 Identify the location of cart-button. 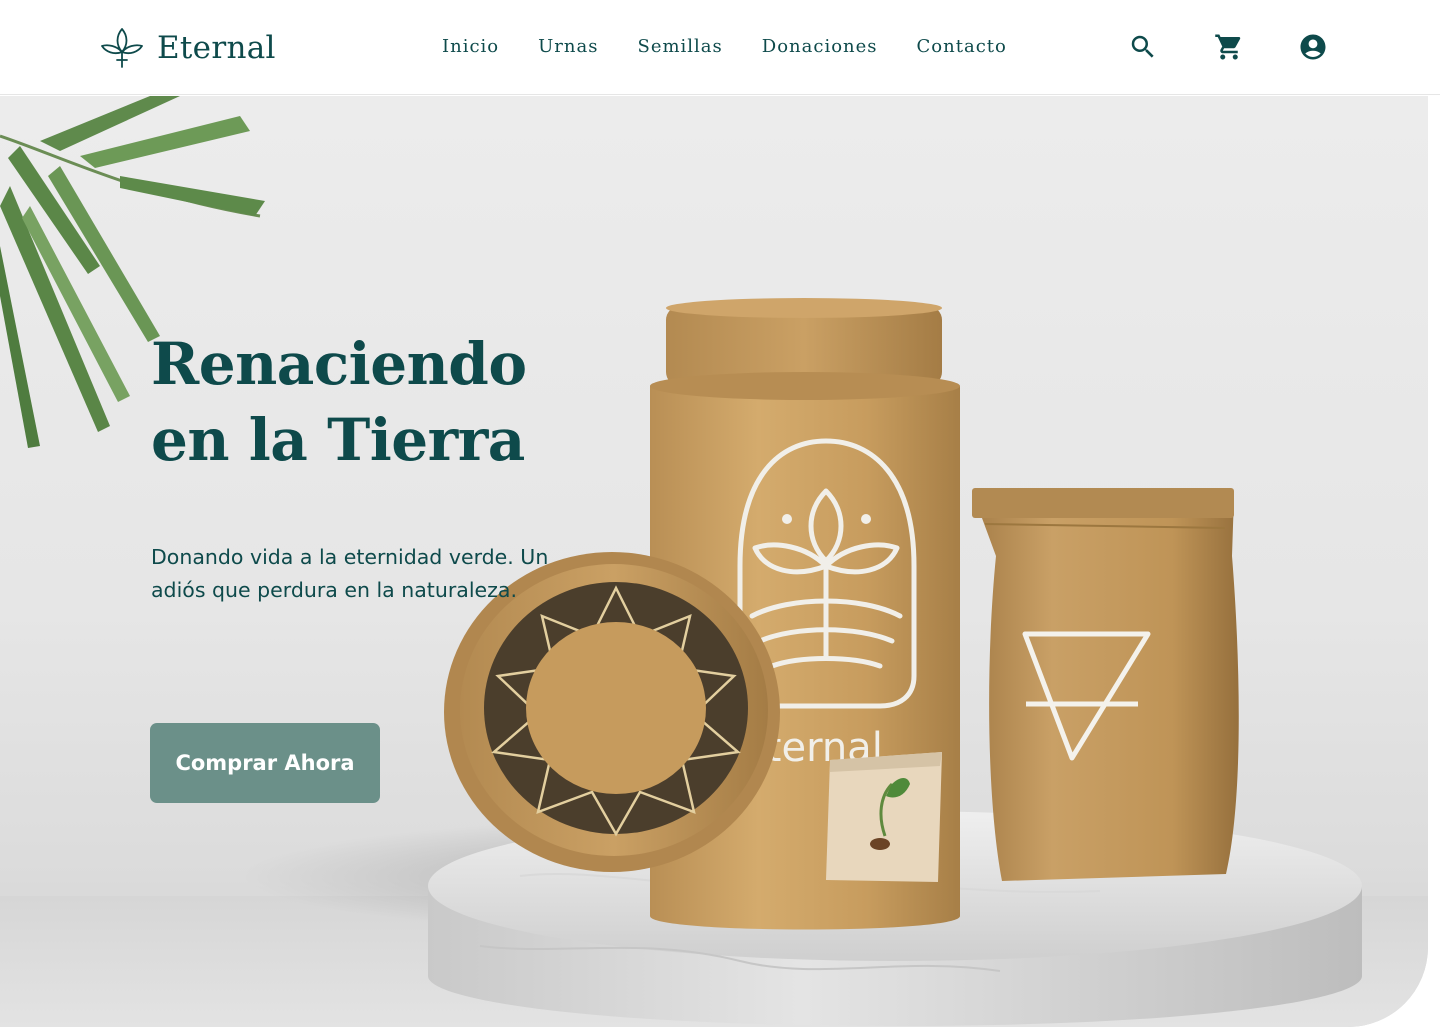
(1229, 47).